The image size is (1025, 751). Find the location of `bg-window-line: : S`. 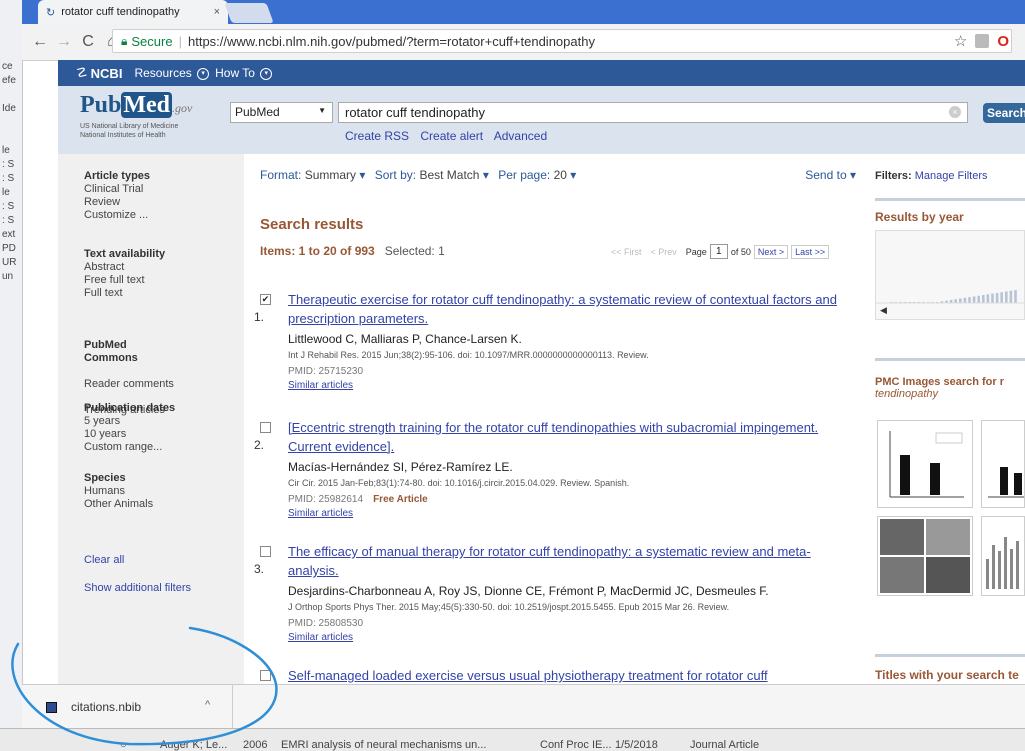

bg-window-line: : S is located at coordinates (8, 206).